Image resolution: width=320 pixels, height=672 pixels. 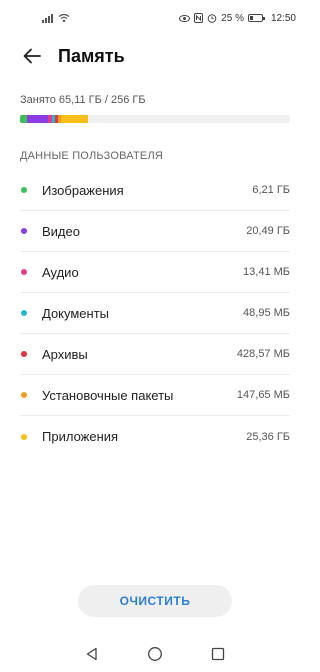 I want to click on status-bar-left, so click(x=56, y=18).